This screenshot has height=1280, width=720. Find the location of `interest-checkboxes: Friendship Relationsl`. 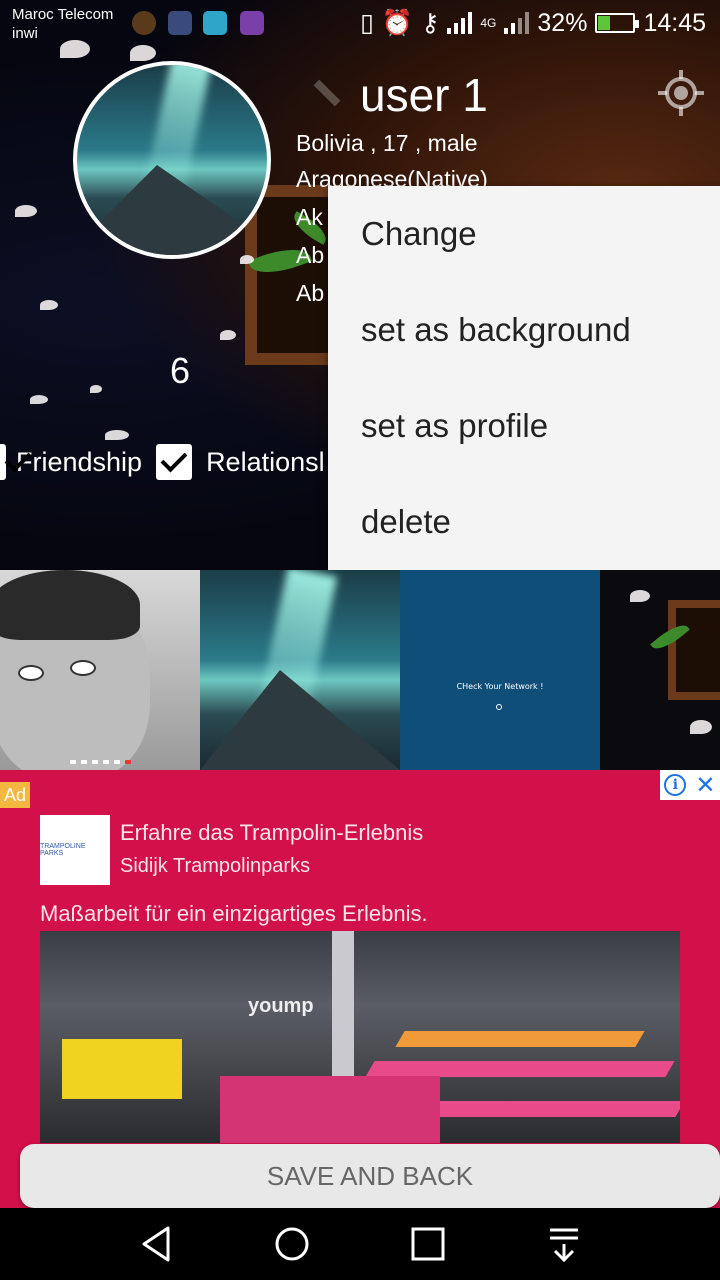

interest-checkboxes: Friendship Relationsl is located at coordinates (162, 462).